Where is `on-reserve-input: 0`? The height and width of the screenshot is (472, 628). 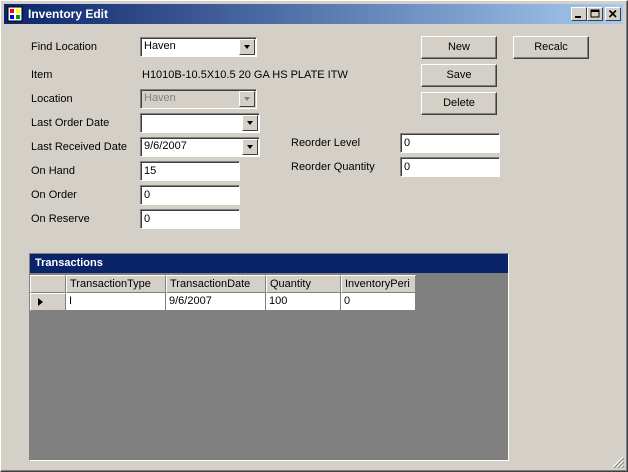 on-reserve-input: 0 is located at coordinates (190, 219).